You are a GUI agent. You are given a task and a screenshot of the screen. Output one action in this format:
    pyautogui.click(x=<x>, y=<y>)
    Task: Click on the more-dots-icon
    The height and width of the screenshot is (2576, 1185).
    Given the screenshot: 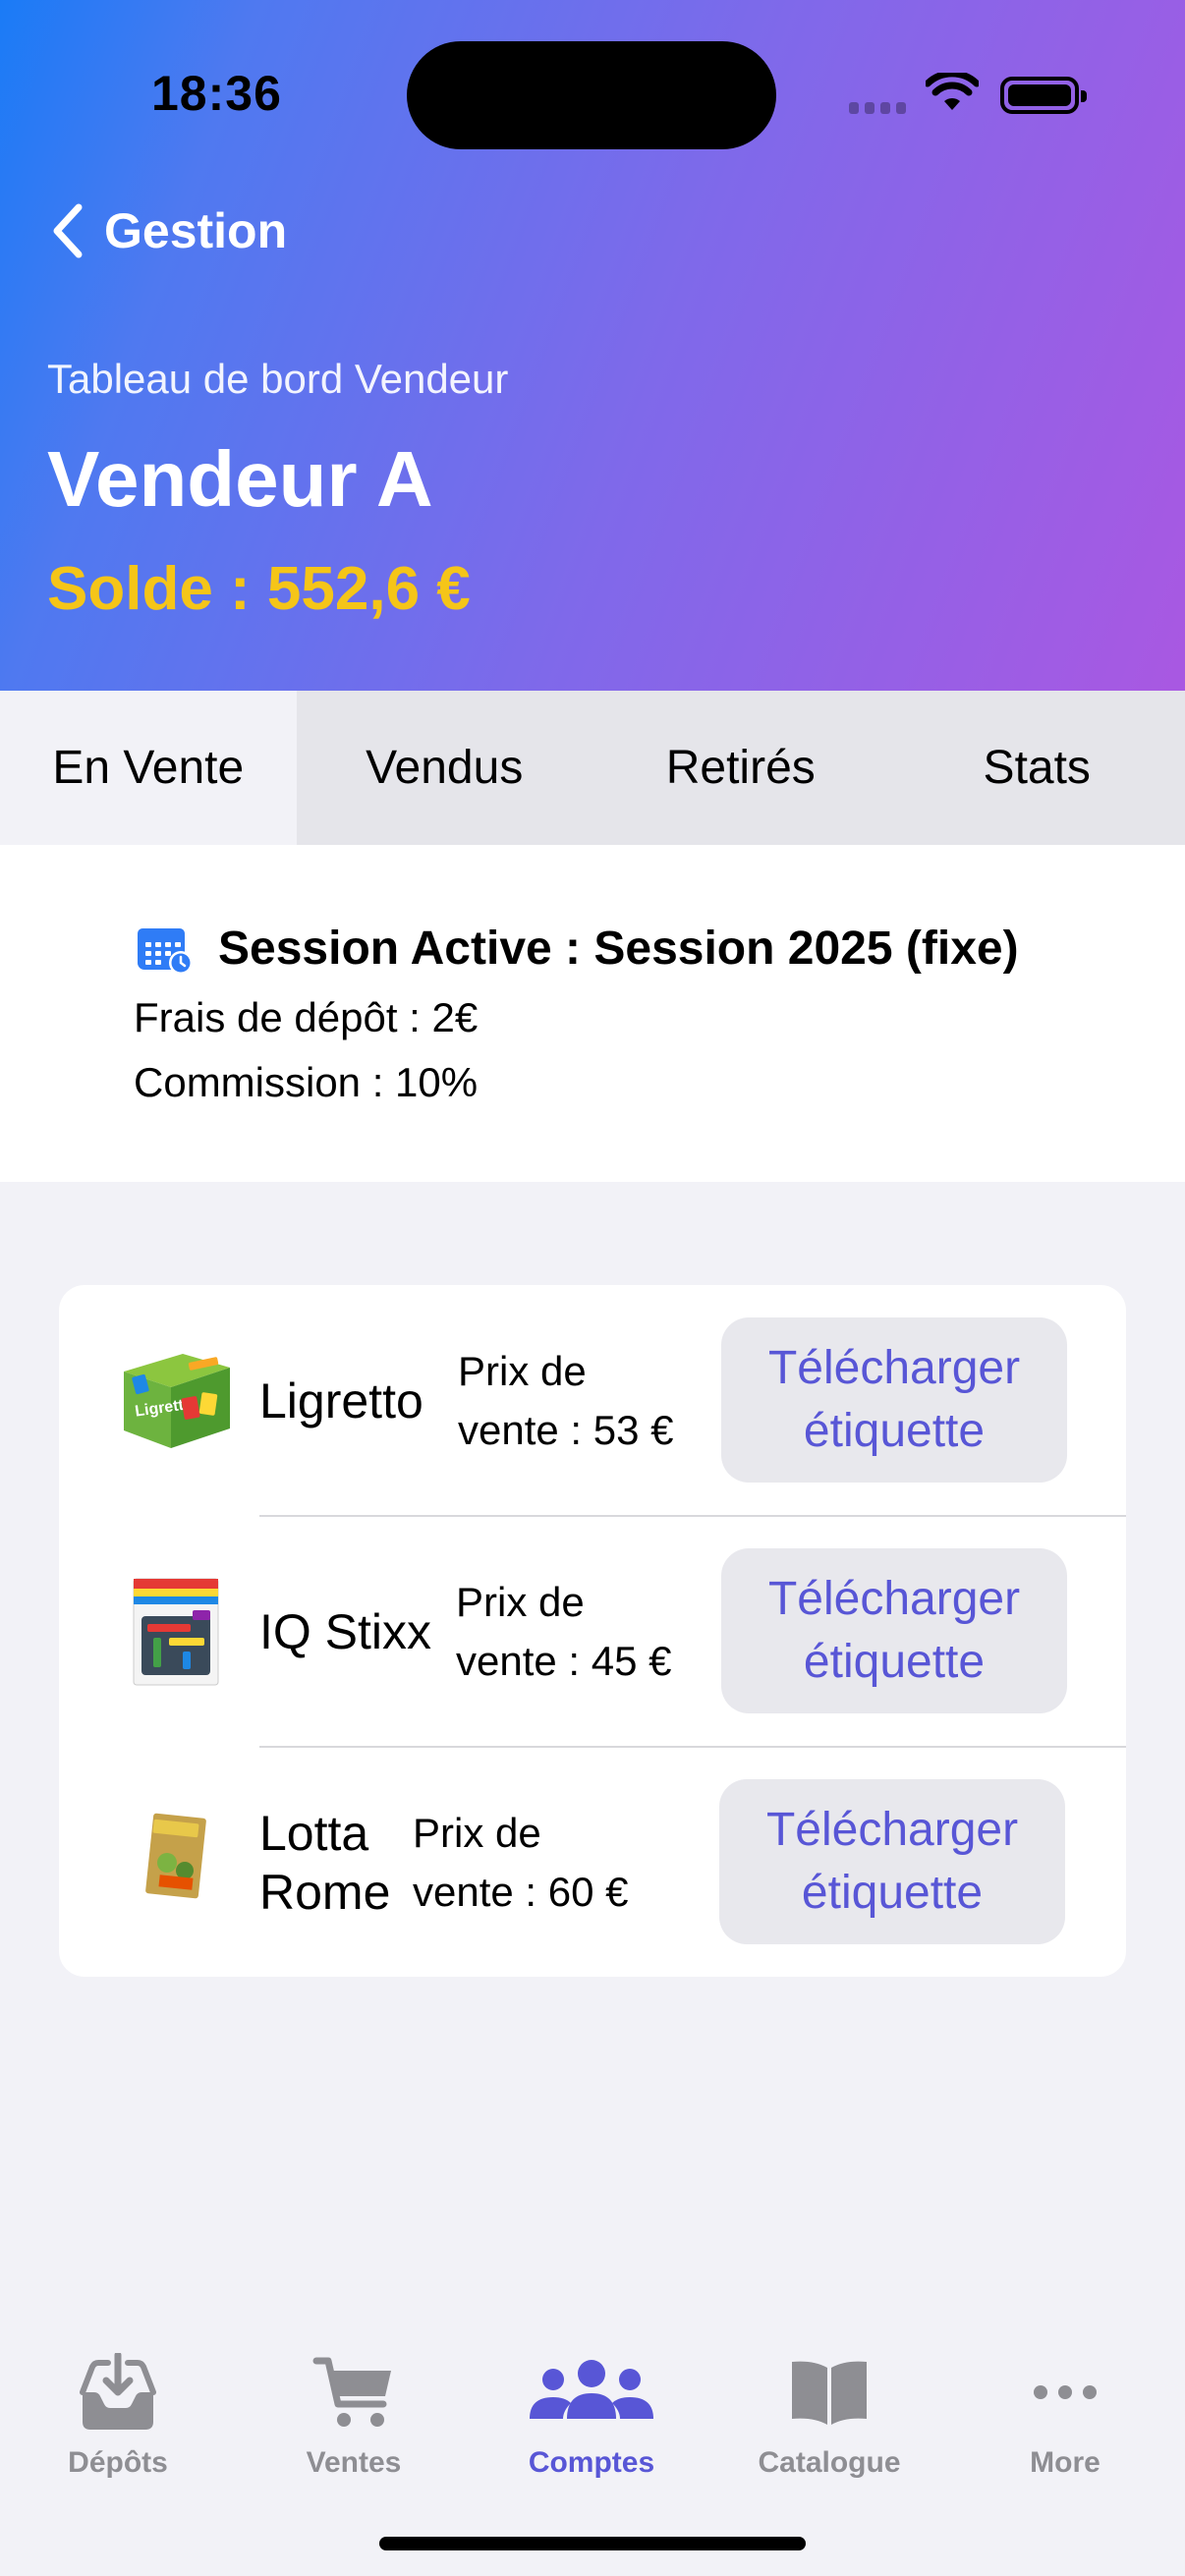 What is the action you would take?
    pyautogui.click(x=1065, y=2392)
    